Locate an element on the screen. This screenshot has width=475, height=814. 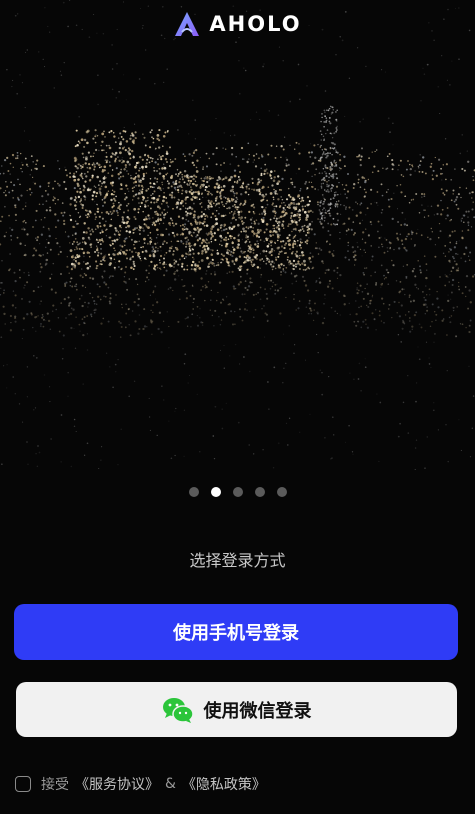
aholo-logo-icon is located at coordinates (187, 24).